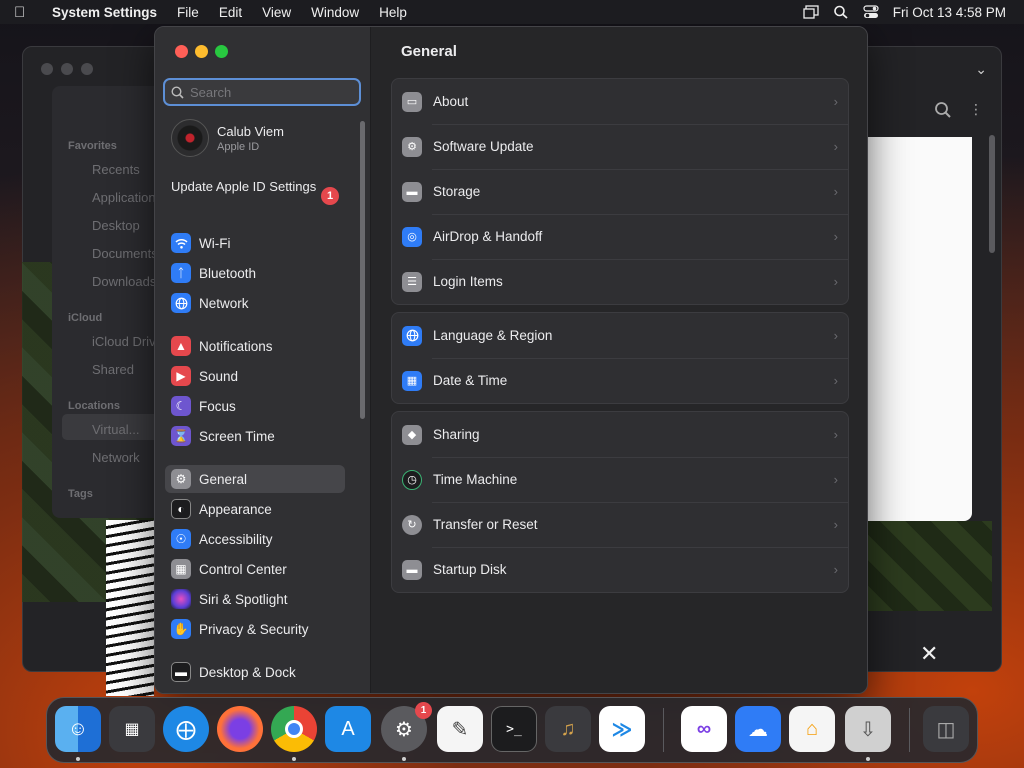  Describe the element at coordinates (457, 191) in the screenshot. I see `row-label: Storage` at that location.